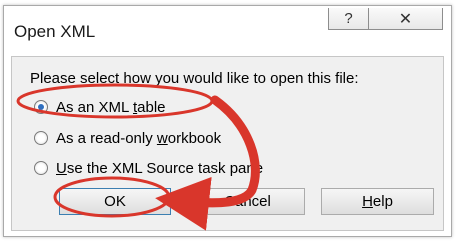  Describe the element at coordinates (111, 107) in the screenshot. I see `option-label: As an XML table` at that location.